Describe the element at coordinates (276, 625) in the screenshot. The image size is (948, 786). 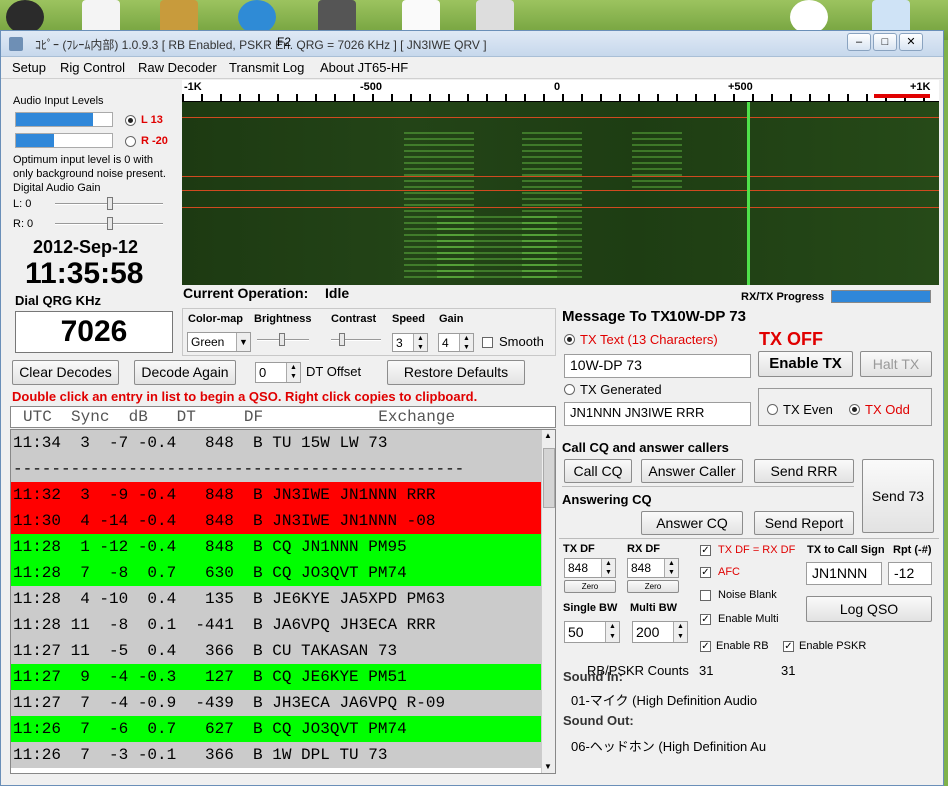
I see `decode-row: 11:28 11 -8 0.1 -441 B JA6VPQ JH3ECA RRR` at that location.